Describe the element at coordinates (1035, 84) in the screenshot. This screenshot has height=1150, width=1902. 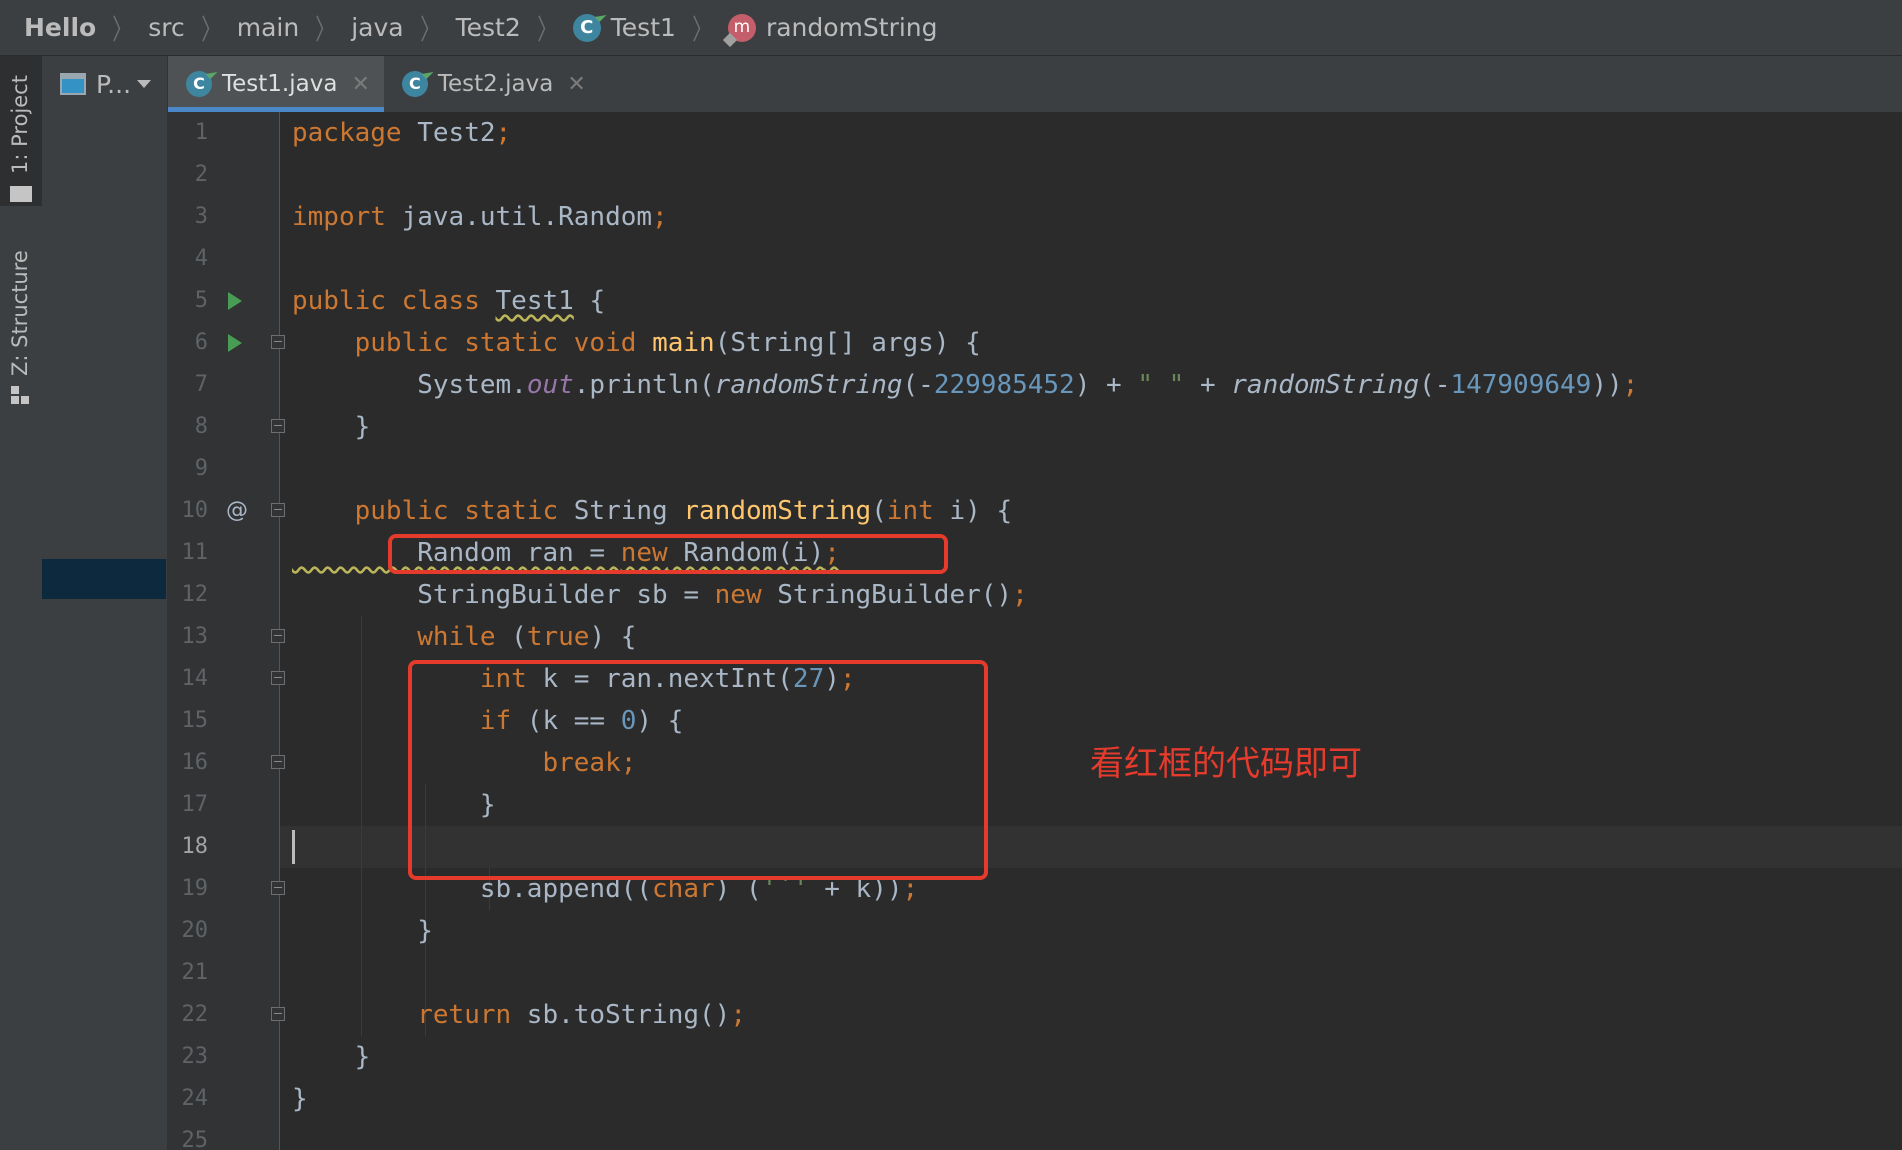
I see `editor-tab-bar: C Test1.java ✕ C Test2.java ✕` at that location.